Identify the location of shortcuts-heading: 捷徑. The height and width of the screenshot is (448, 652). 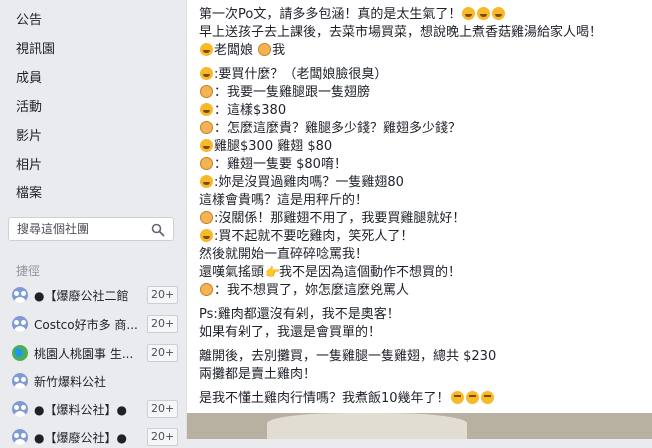
(28, 271).